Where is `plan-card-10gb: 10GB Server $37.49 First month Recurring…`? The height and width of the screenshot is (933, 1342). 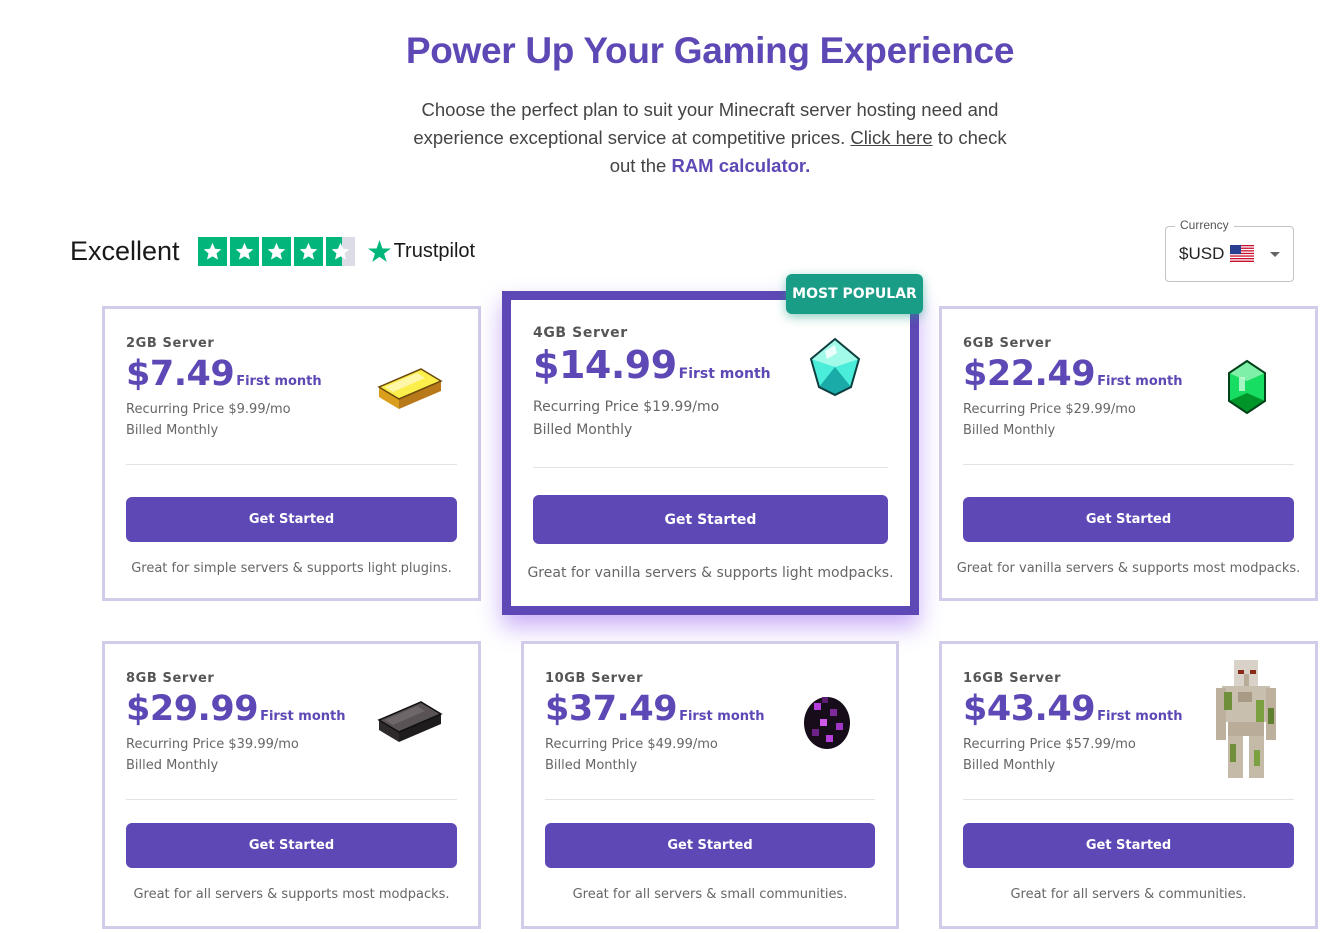 plan-card-10gb: 10GB Server $37.49 First month Recurring… is located at coordinates (710, 785).